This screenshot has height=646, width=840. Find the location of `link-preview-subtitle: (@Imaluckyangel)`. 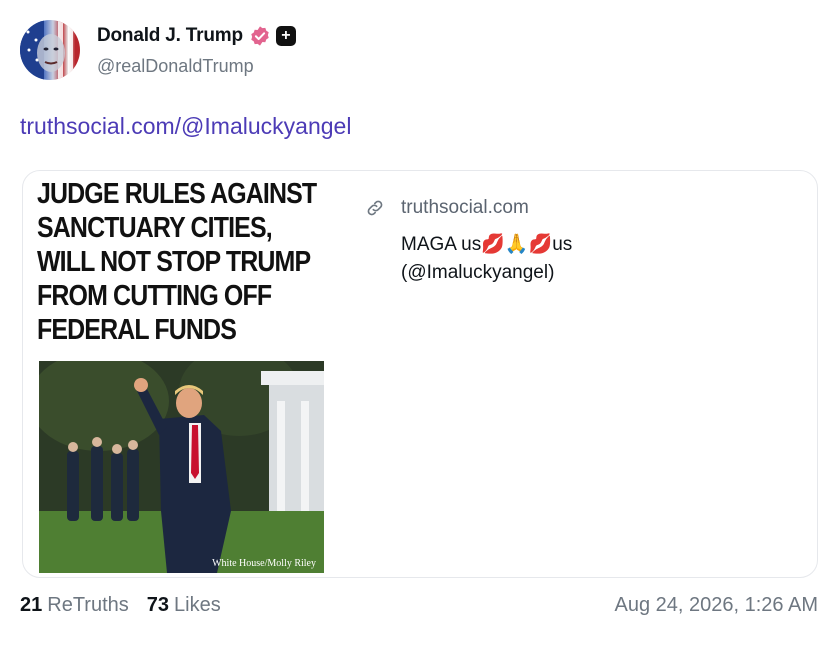

link-preview-subtitle: (@Imaluckyangel) is located at coordinates (478, 272).